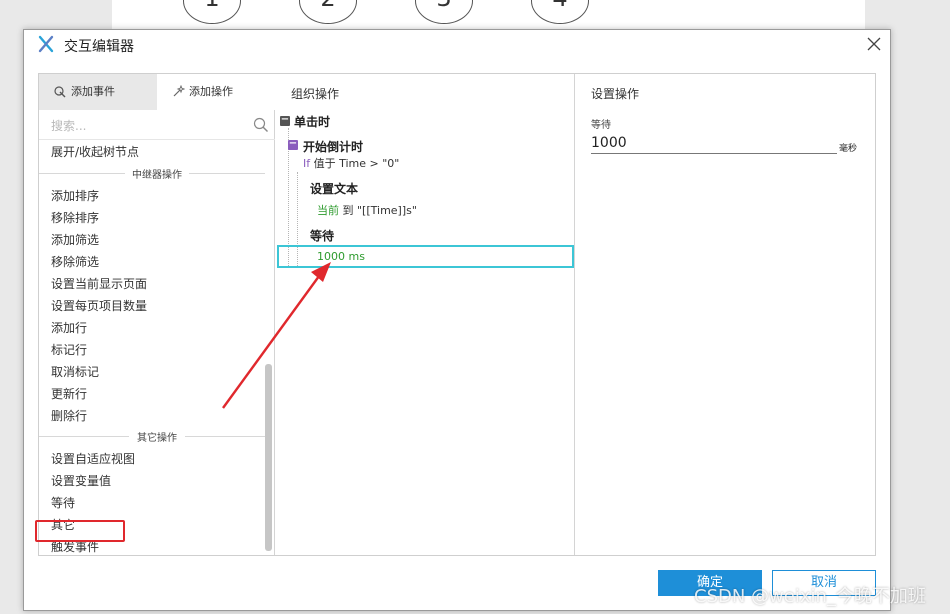 The height and width of the screenshot is (614, 950). What do you see at coordinates (99, 283) in the screenshot?
I see `list-item: 设置当前显示页面` at bounding box center [99, 283].